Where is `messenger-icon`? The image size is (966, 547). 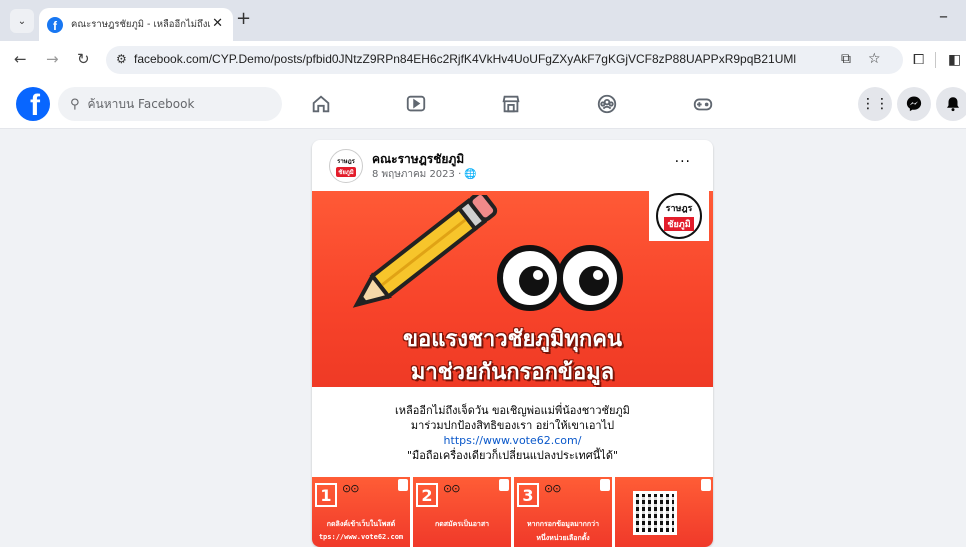
messenger-icon is located at coordinates (914, 104).